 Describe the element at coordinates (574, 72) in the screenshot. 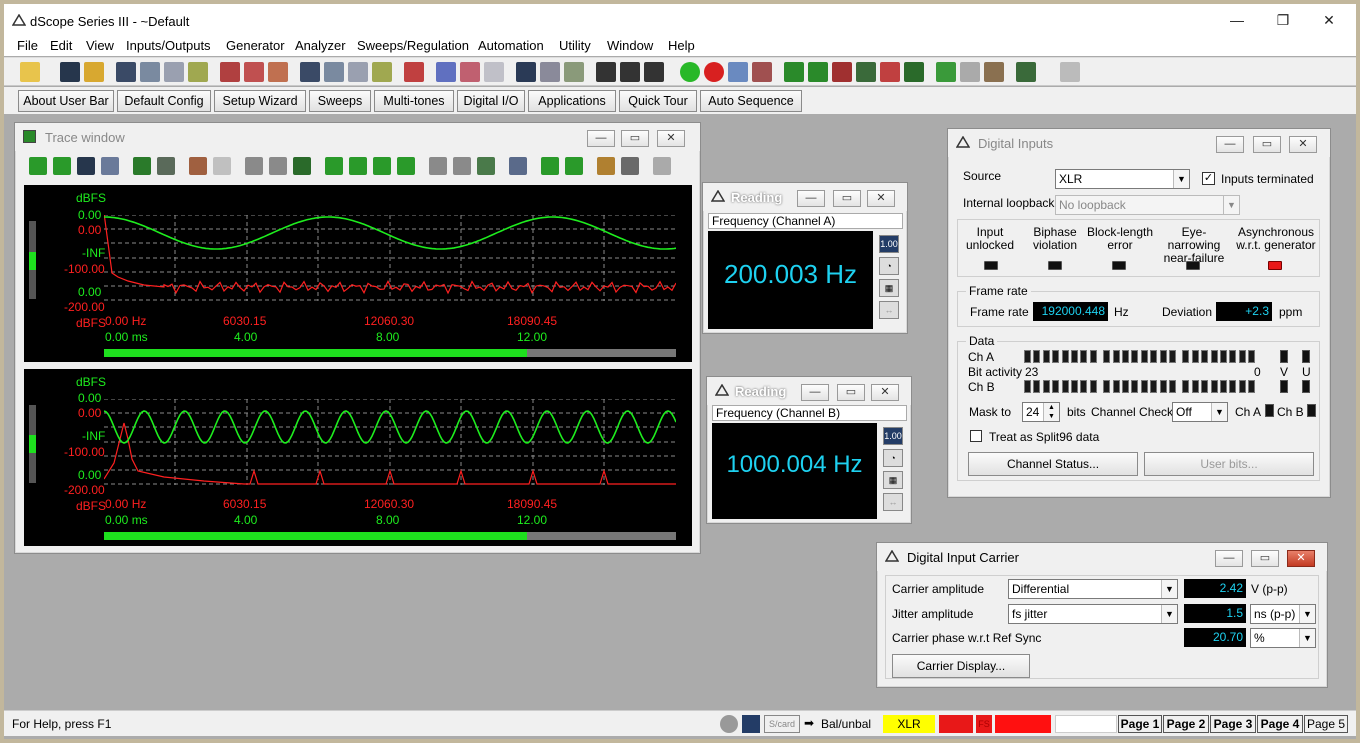

I see `fft-icon` at that location.